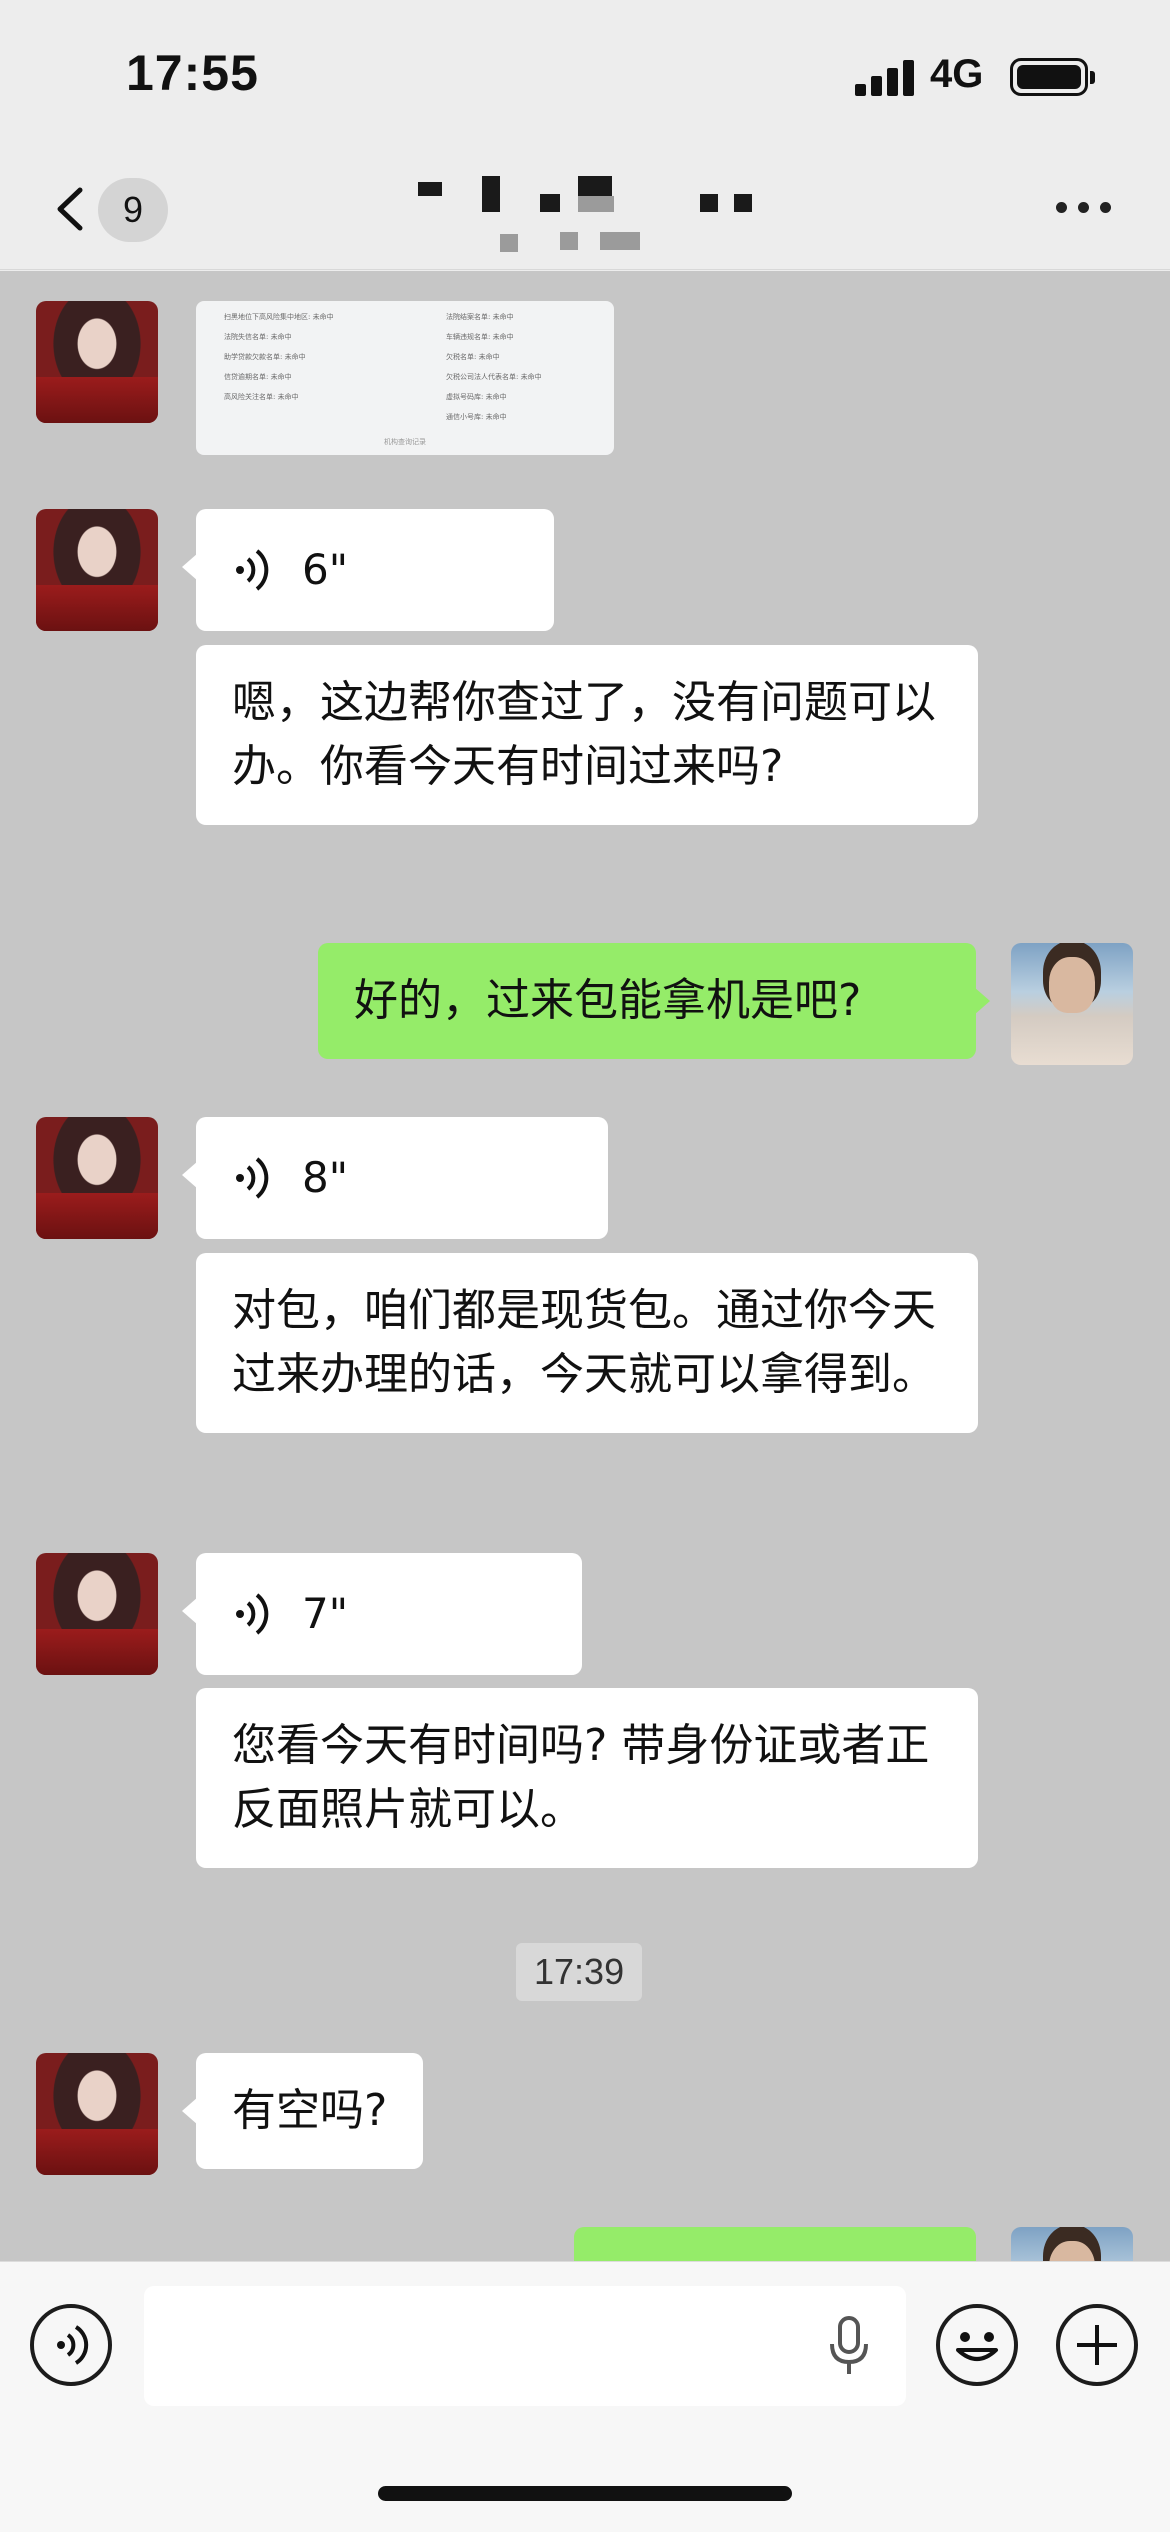  I want to click on plus-button, so click(1097, 2345).